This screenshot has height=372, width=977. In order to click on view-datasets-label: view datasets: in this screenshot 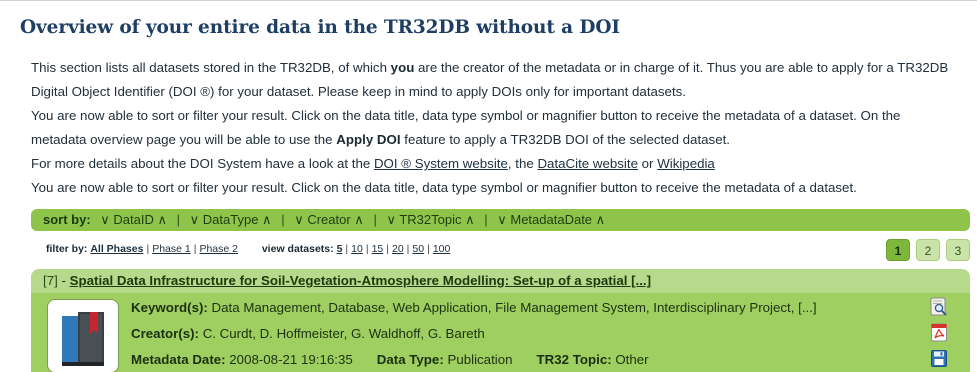, I will do `click(297, 249)`.